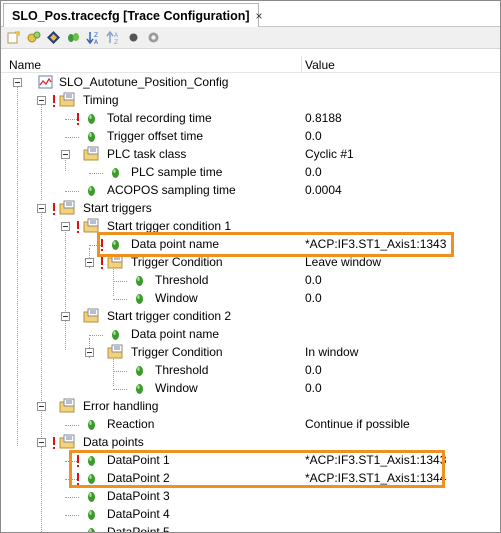  Describe the element at coordinates (250, 64) in the screenshot. I see `column-header: Name Value` at that location.